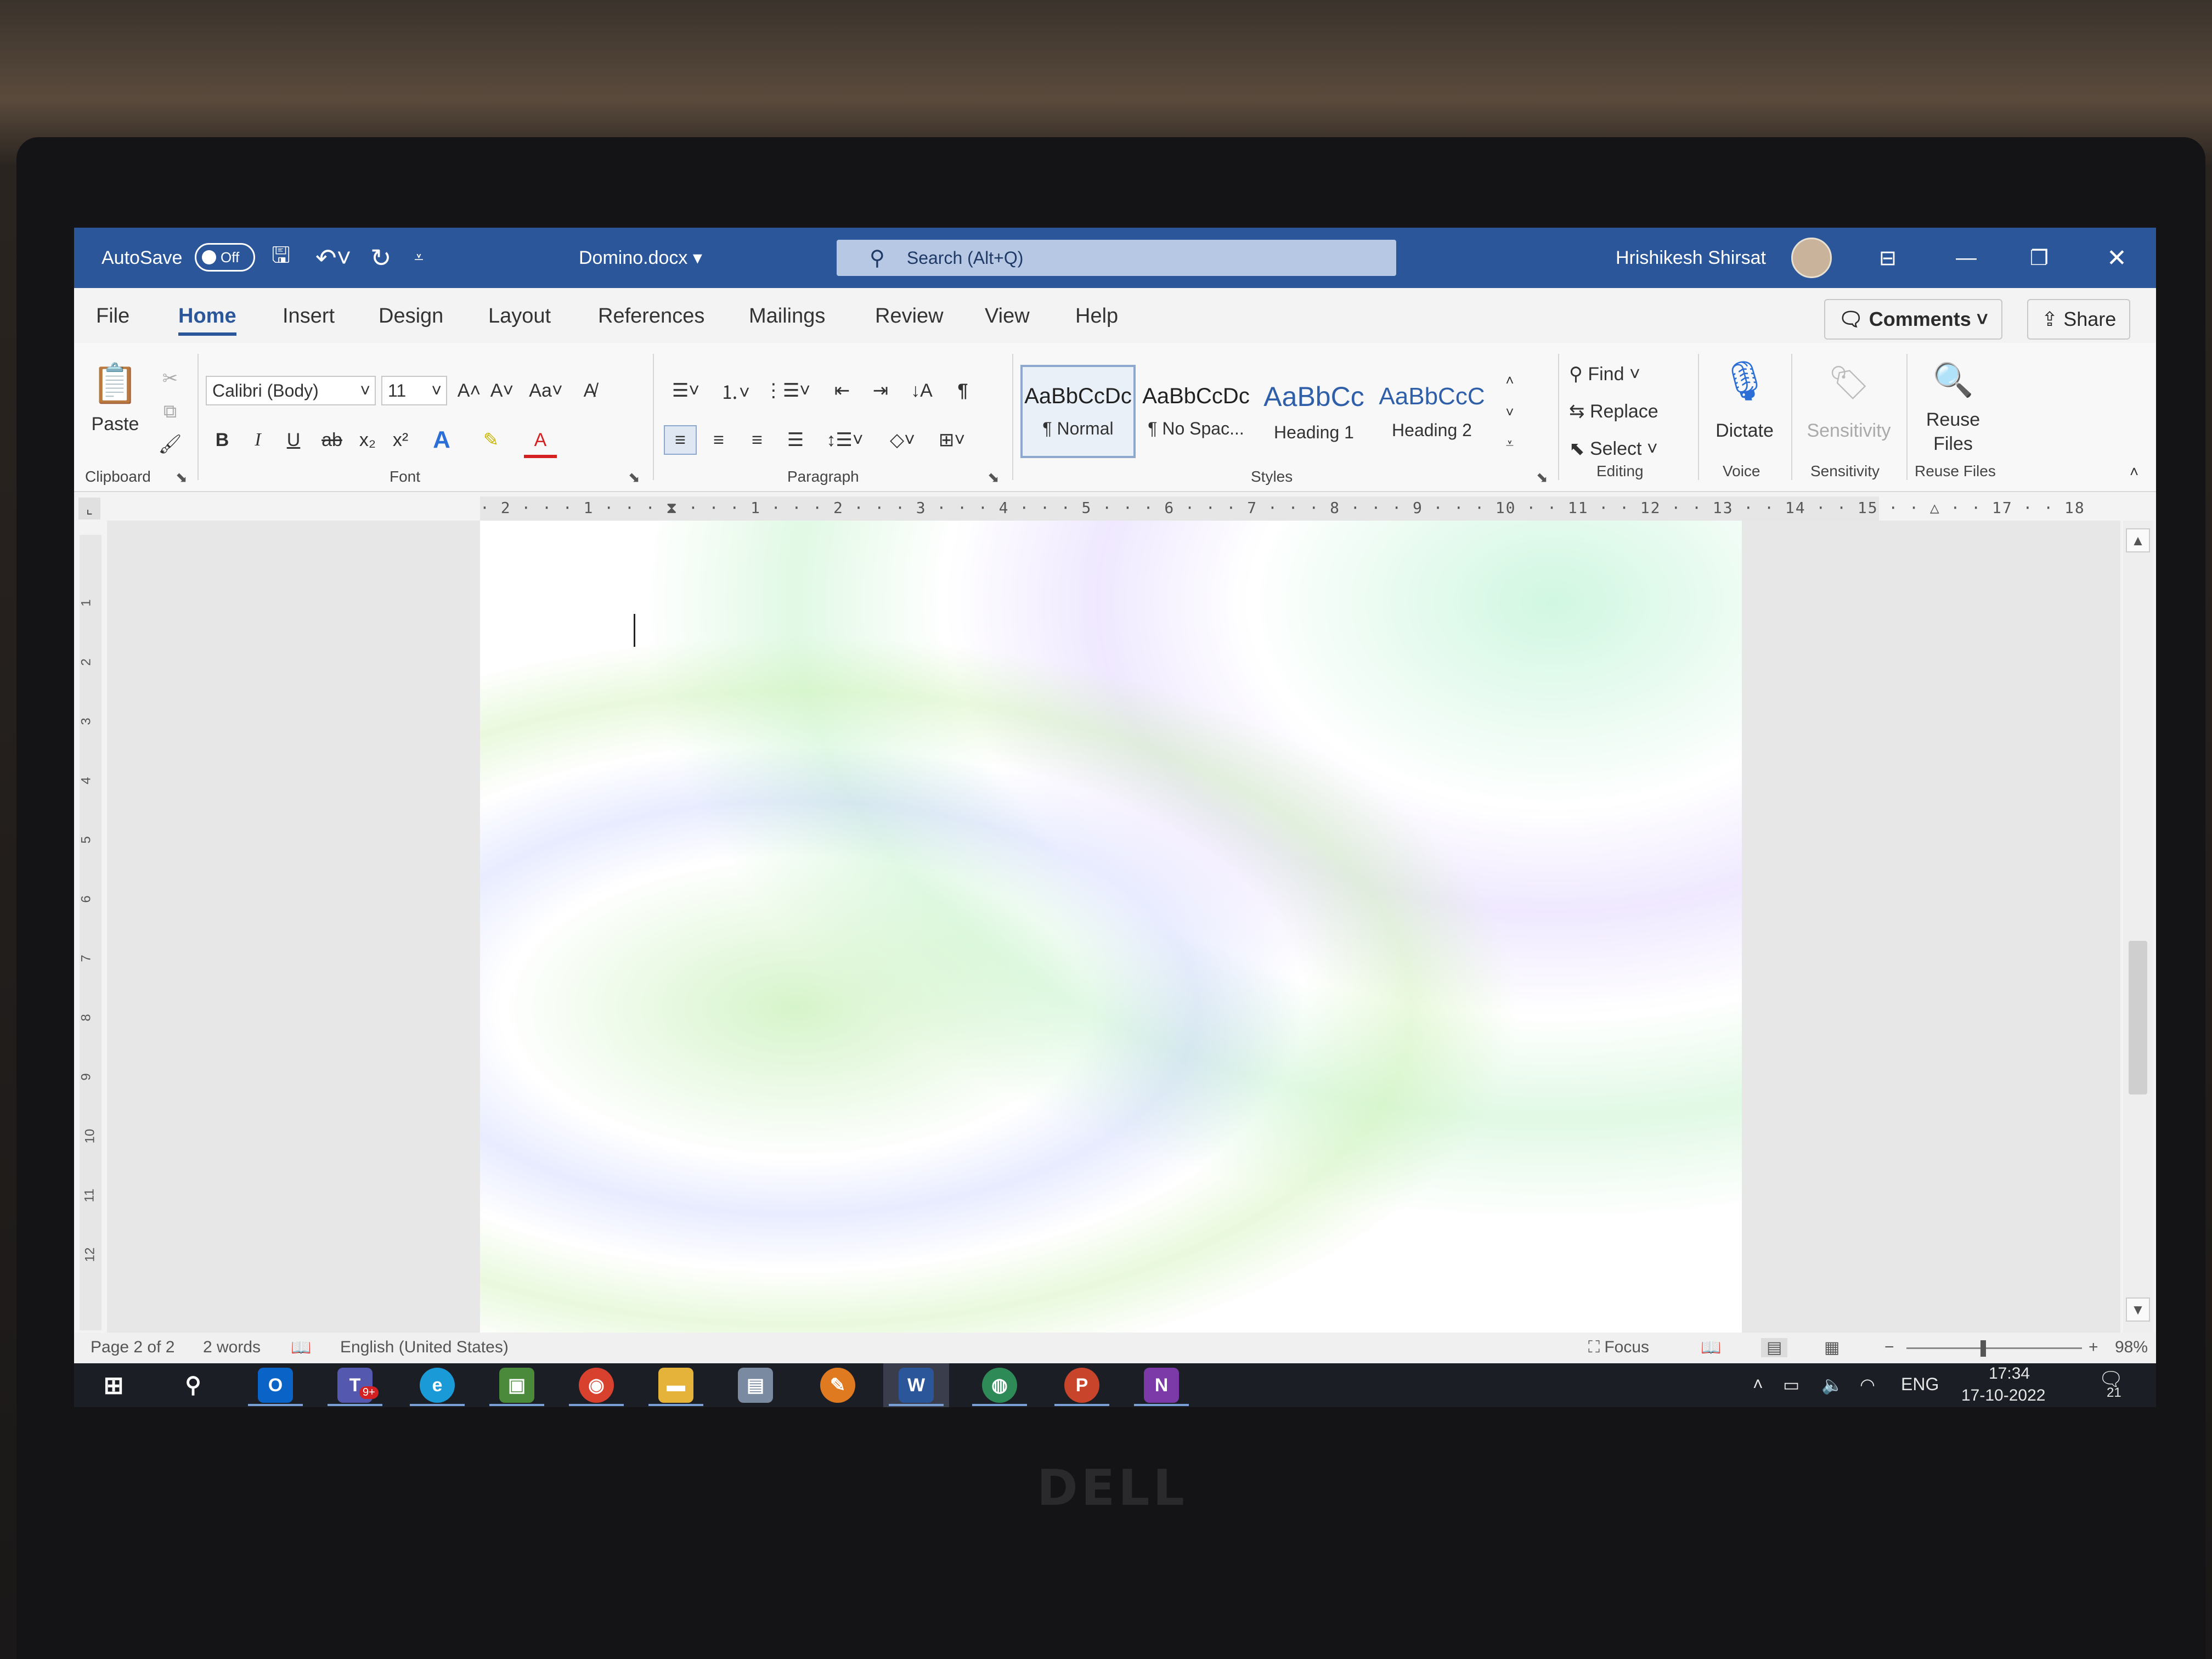 The width and height of the screenshot is (2212, 1659). I want to click on maps-icon: ◍, so click(1000, 1386).